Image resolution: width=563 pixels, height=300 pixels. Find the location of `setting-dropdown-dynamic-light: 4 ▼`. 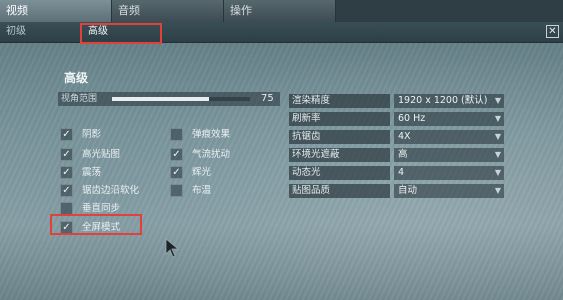

setting-dropdown-dynamic-light: 4 ▼ is located at coordinates (449, 173).